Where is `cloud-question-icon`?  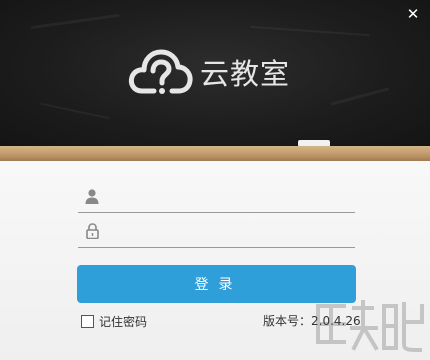 cloud-question-icon is located at coordinates (160, 71).